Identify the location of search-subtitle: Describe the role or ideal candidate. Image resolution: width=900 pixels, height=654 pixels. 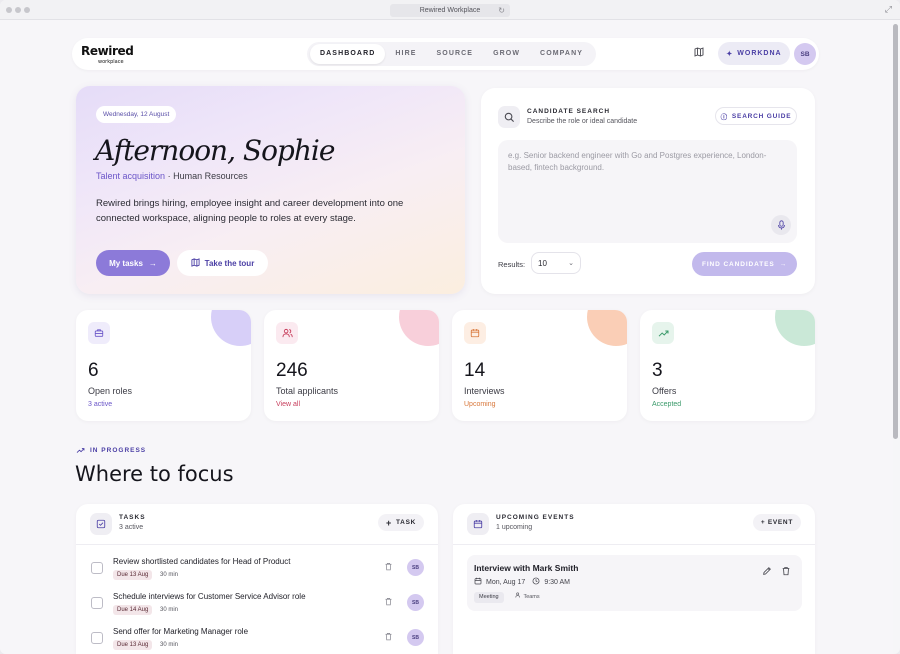
(582, 121).